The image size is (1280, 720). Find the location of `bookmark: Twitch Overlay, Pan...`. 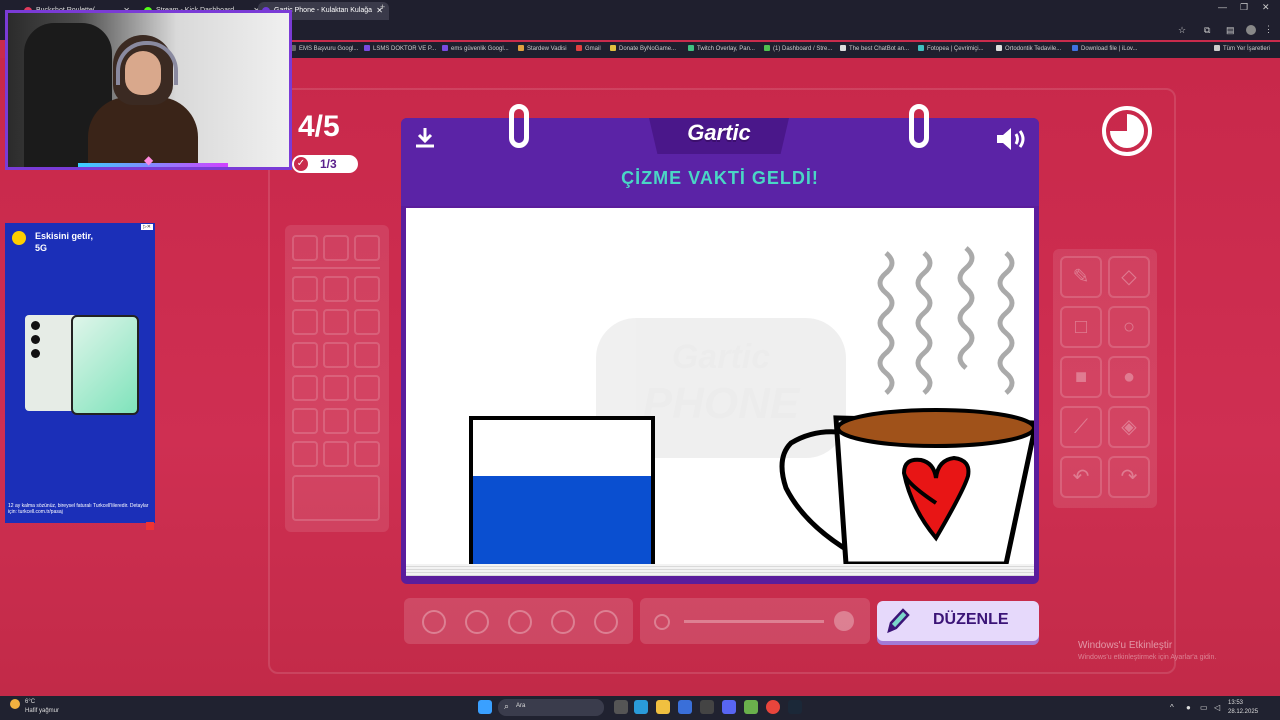

bookmark: Twitch Overlay, Pan... is located at coordinates (721, 48).